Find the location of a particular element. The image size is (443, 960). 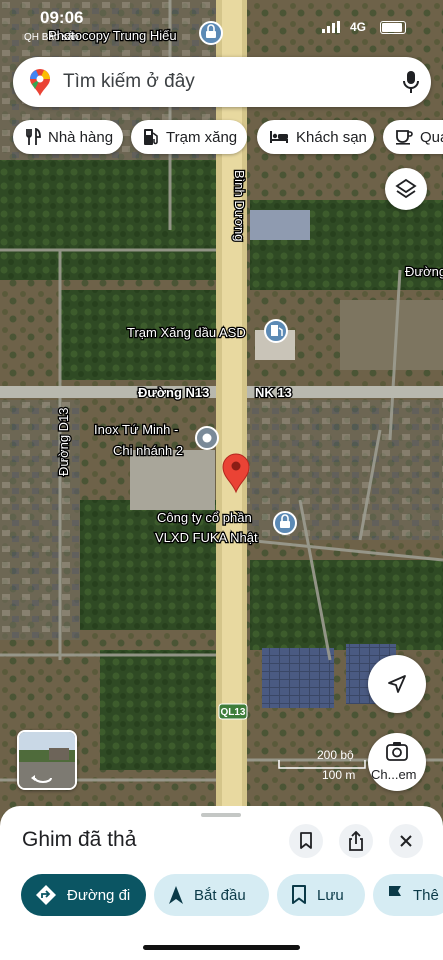

signal-icon is located at coordinates (331, 27).